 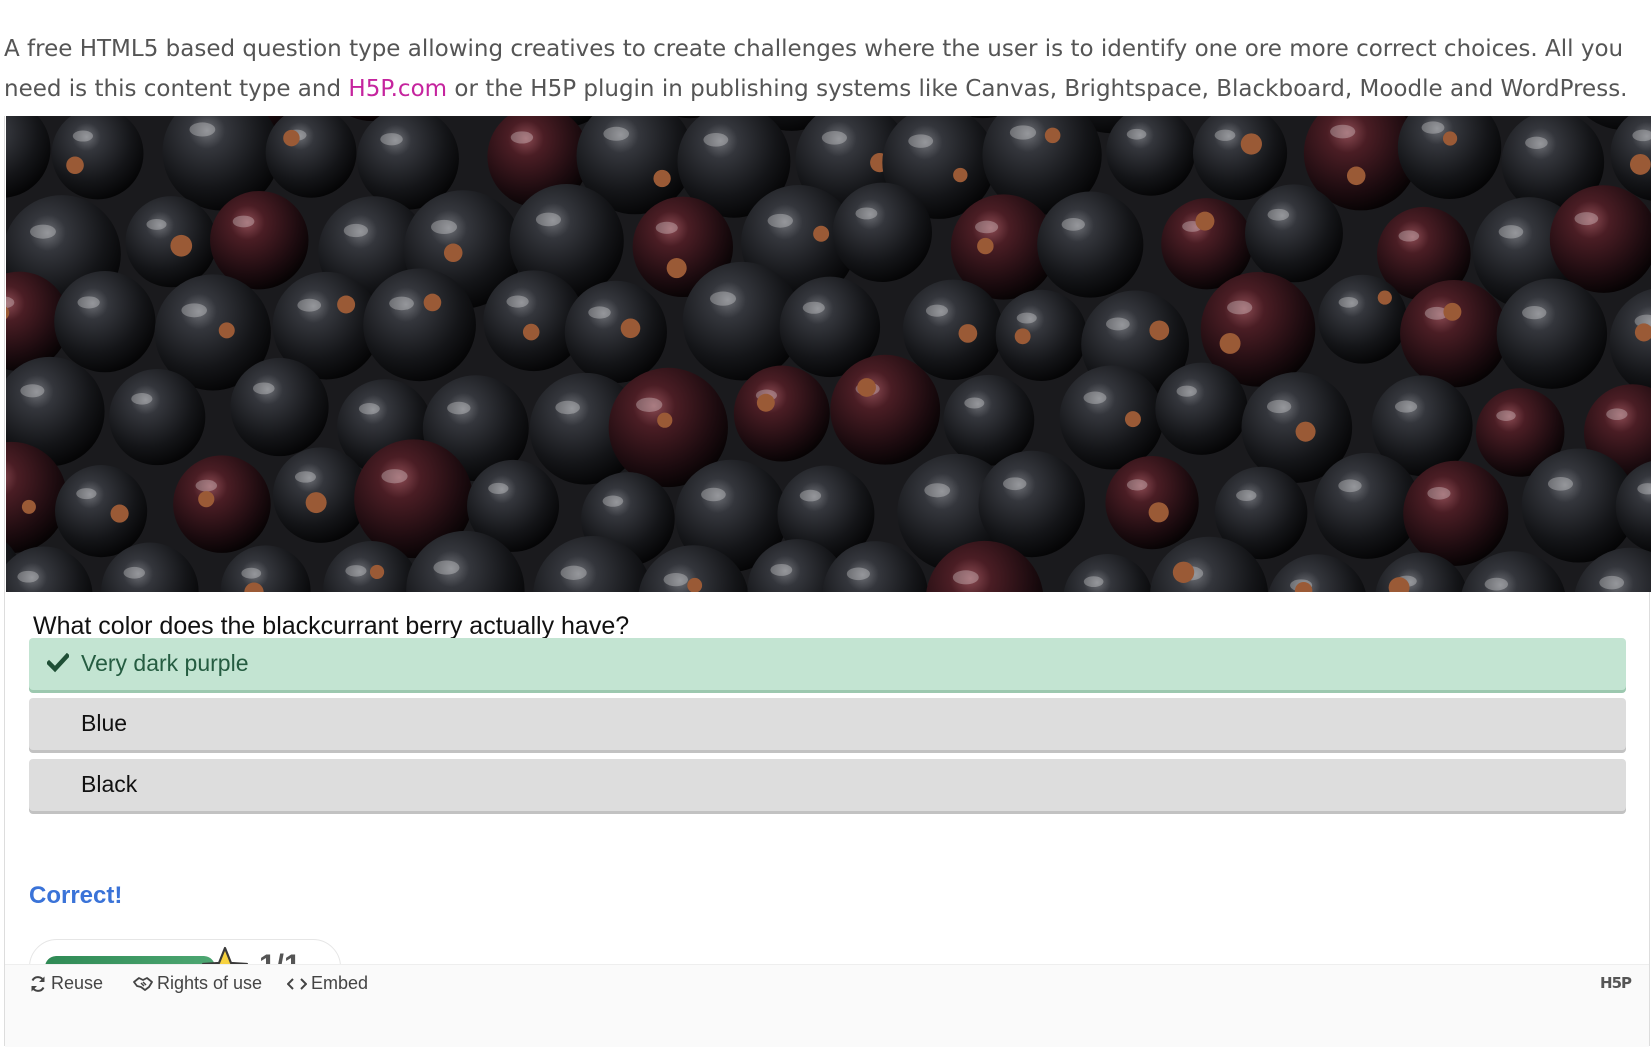 I want to click on embed-icon, so click(x=297, y=984).